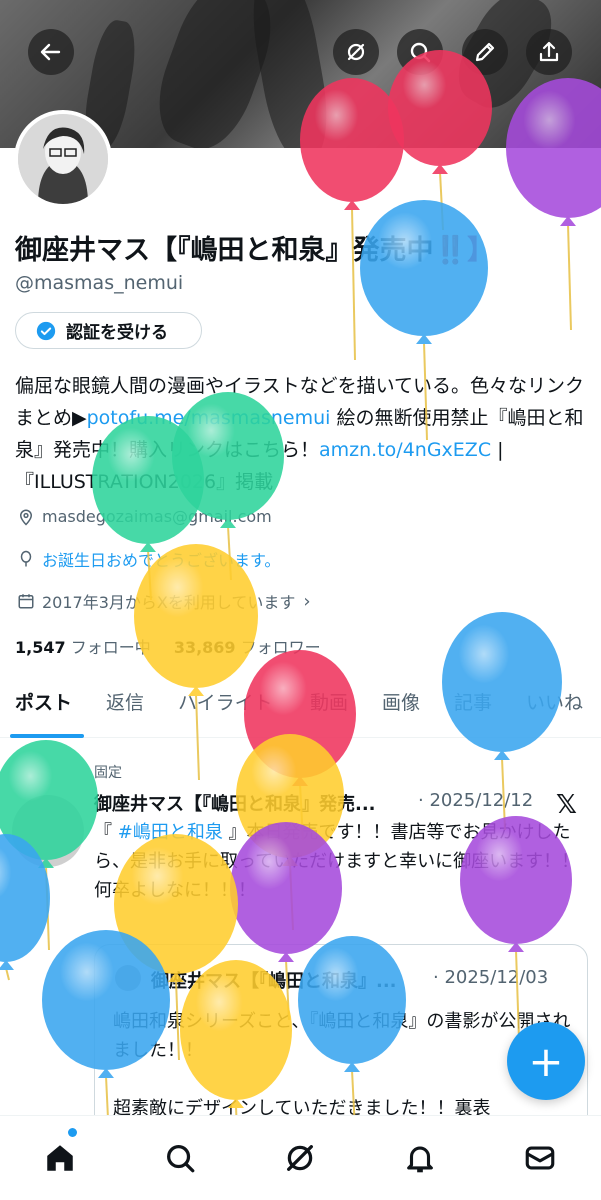 This screenshot has width=601, height=1200. I want to click on location-pin-icon, so click(26, 517).